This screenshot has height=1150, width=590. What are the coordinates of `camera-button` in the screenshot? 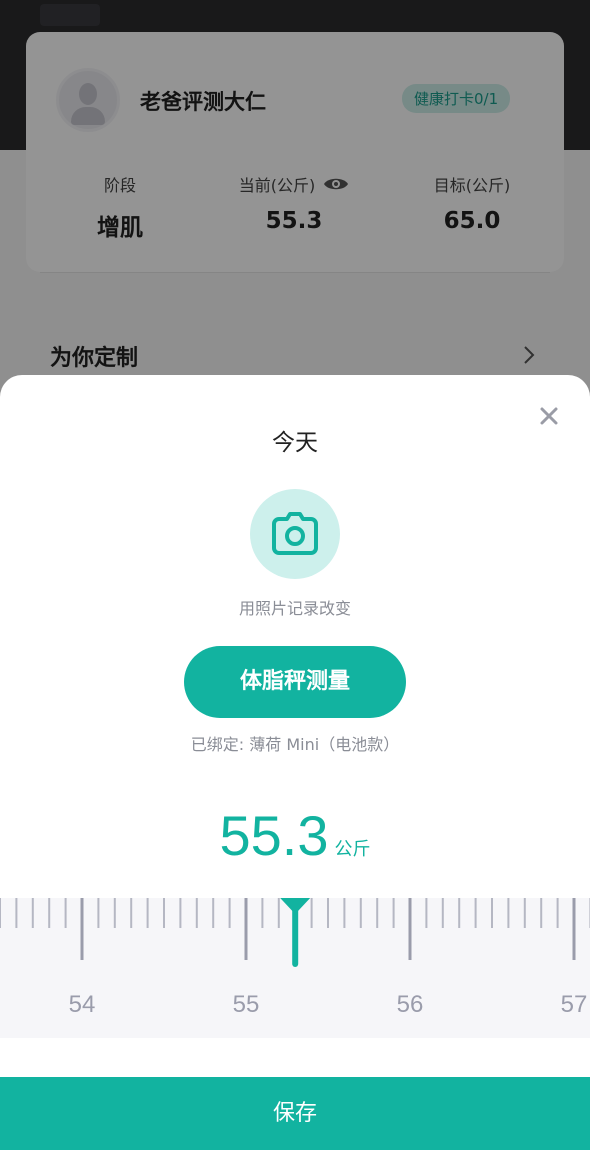 It's located at (295, 534).